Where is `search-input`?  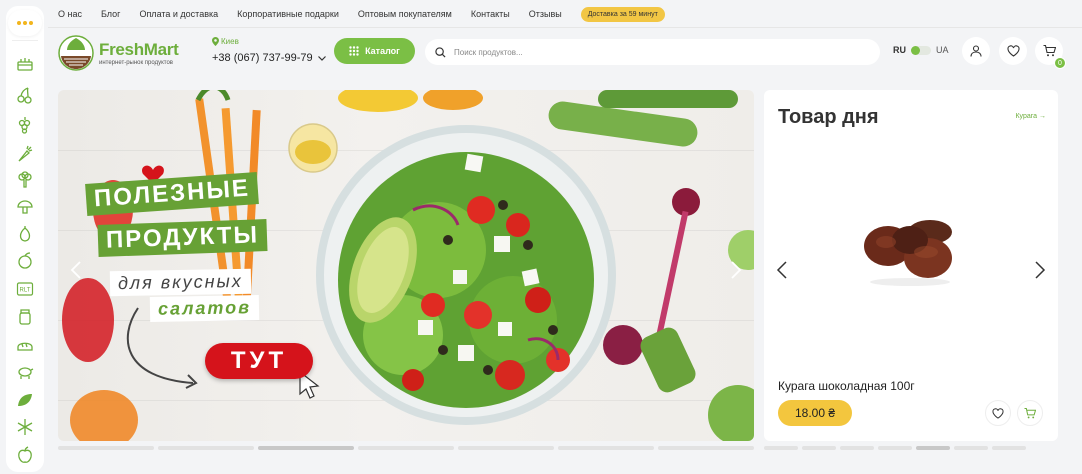 search-input is located at coordinates (654, 52).